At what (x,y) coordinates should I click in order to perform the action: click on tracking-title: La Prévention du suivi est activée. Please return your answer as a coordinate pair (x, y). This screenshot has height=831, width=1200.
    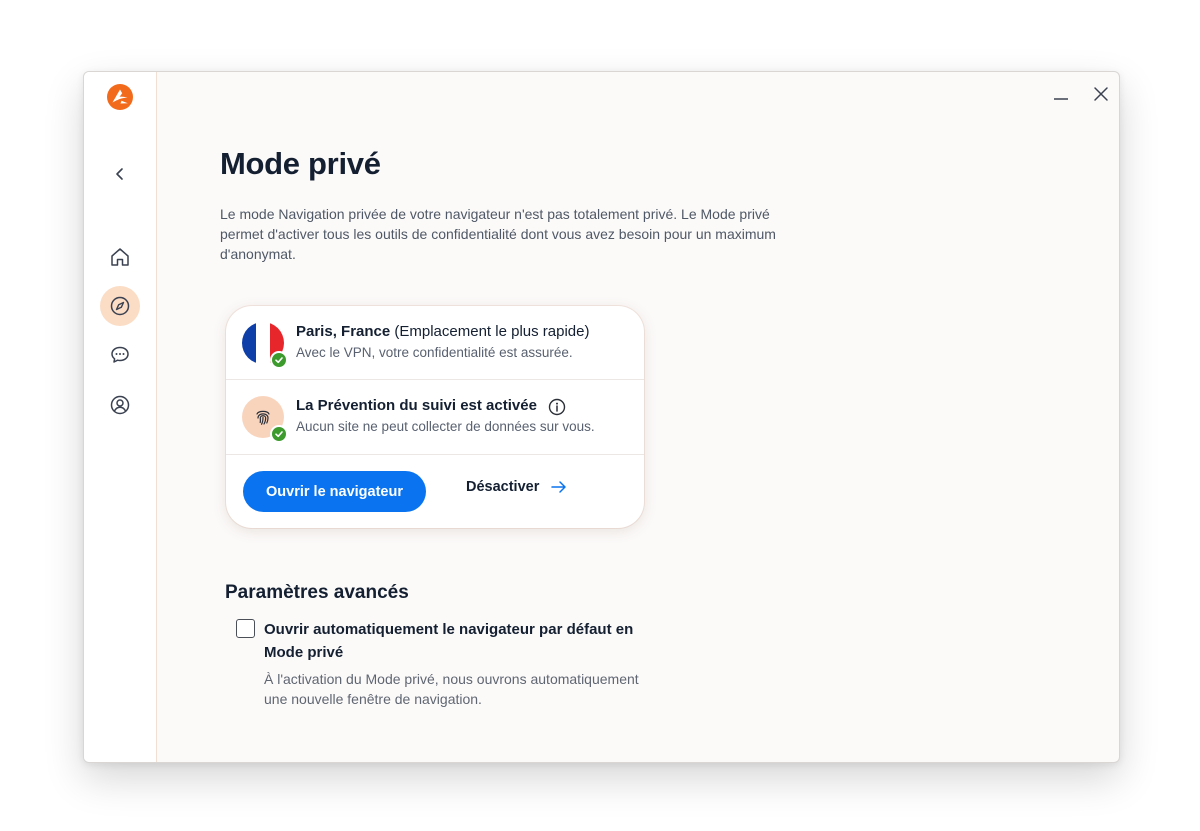
    Looking at the image, I should click on (416, 405).